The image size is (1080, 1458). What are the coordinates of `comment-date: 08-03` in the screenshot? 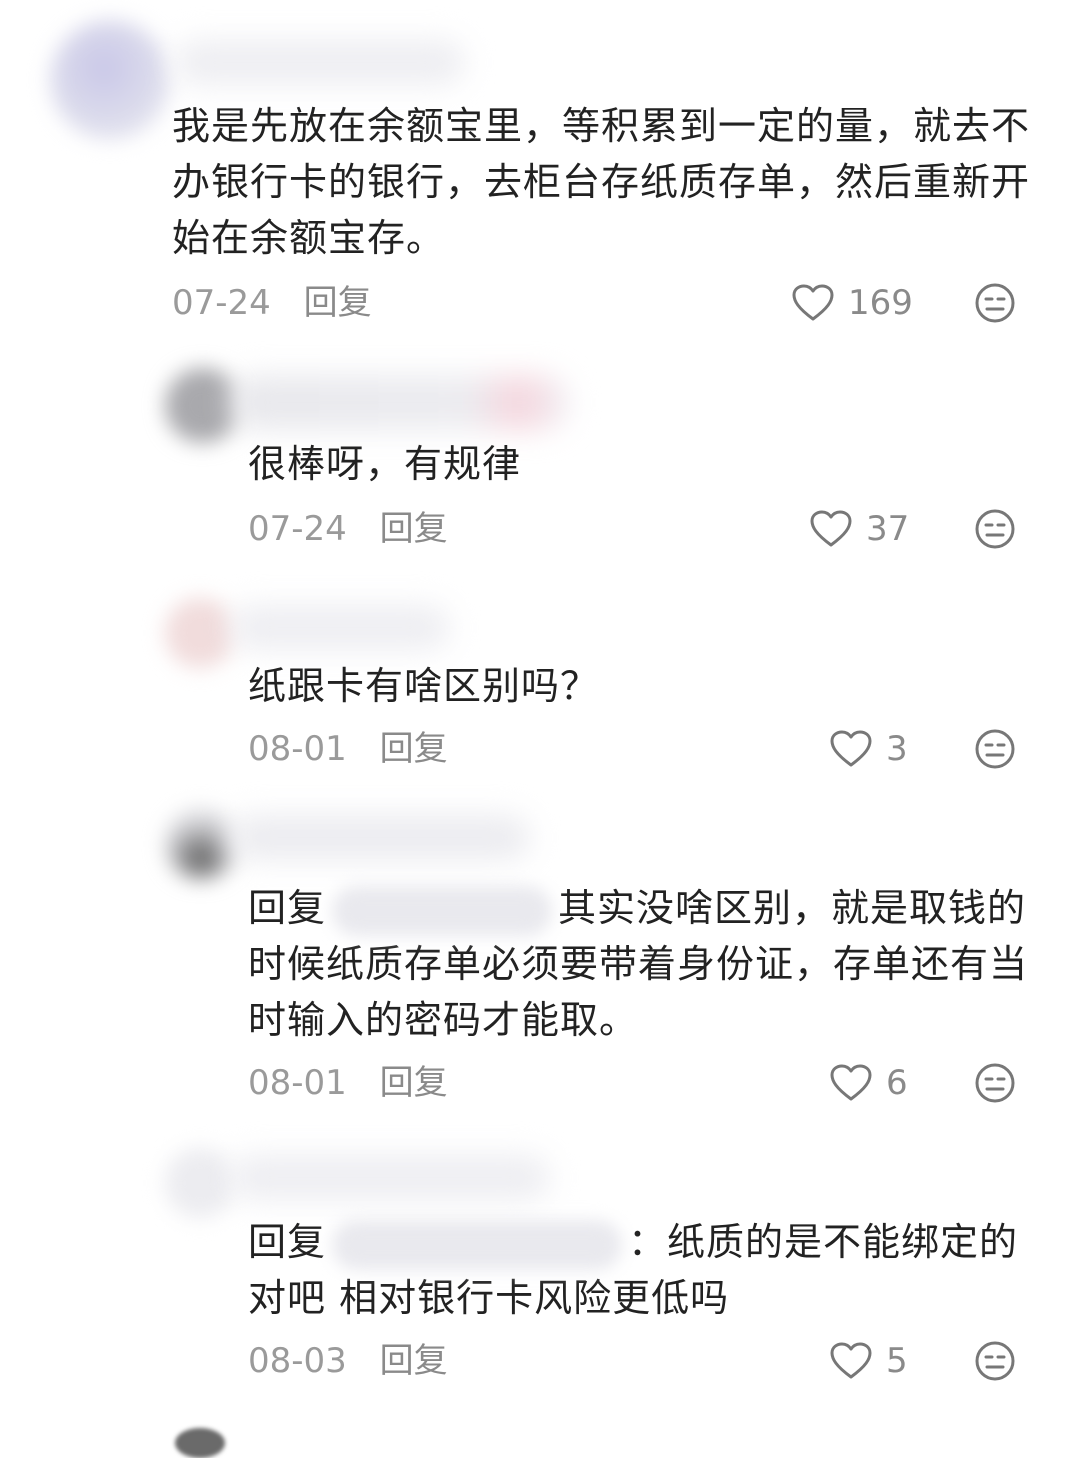 It's located at (297, 1361).